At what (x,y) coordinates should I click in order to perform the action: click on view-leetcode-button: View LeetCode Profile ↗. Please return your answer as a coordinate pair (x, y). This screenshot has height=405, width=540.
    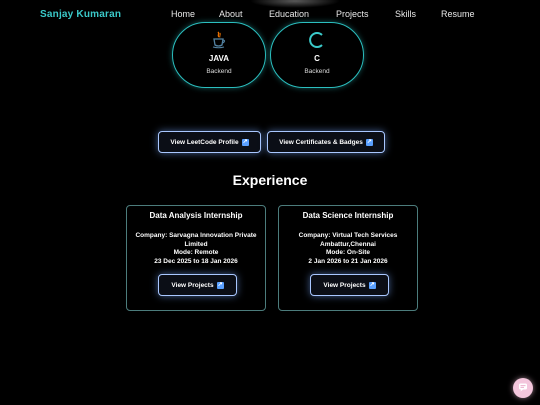
    Looking at the image, I should click on (209, 142).